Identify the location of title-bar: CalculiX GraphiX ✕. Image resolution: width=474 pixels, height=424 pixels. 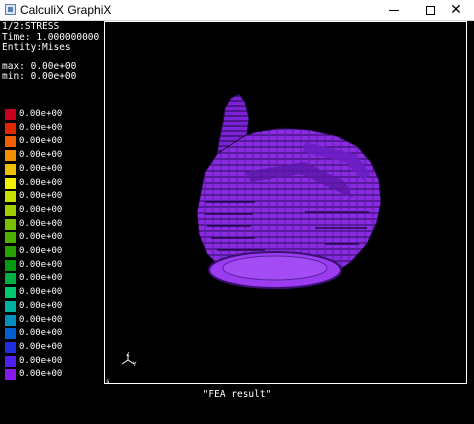
(237, 10).